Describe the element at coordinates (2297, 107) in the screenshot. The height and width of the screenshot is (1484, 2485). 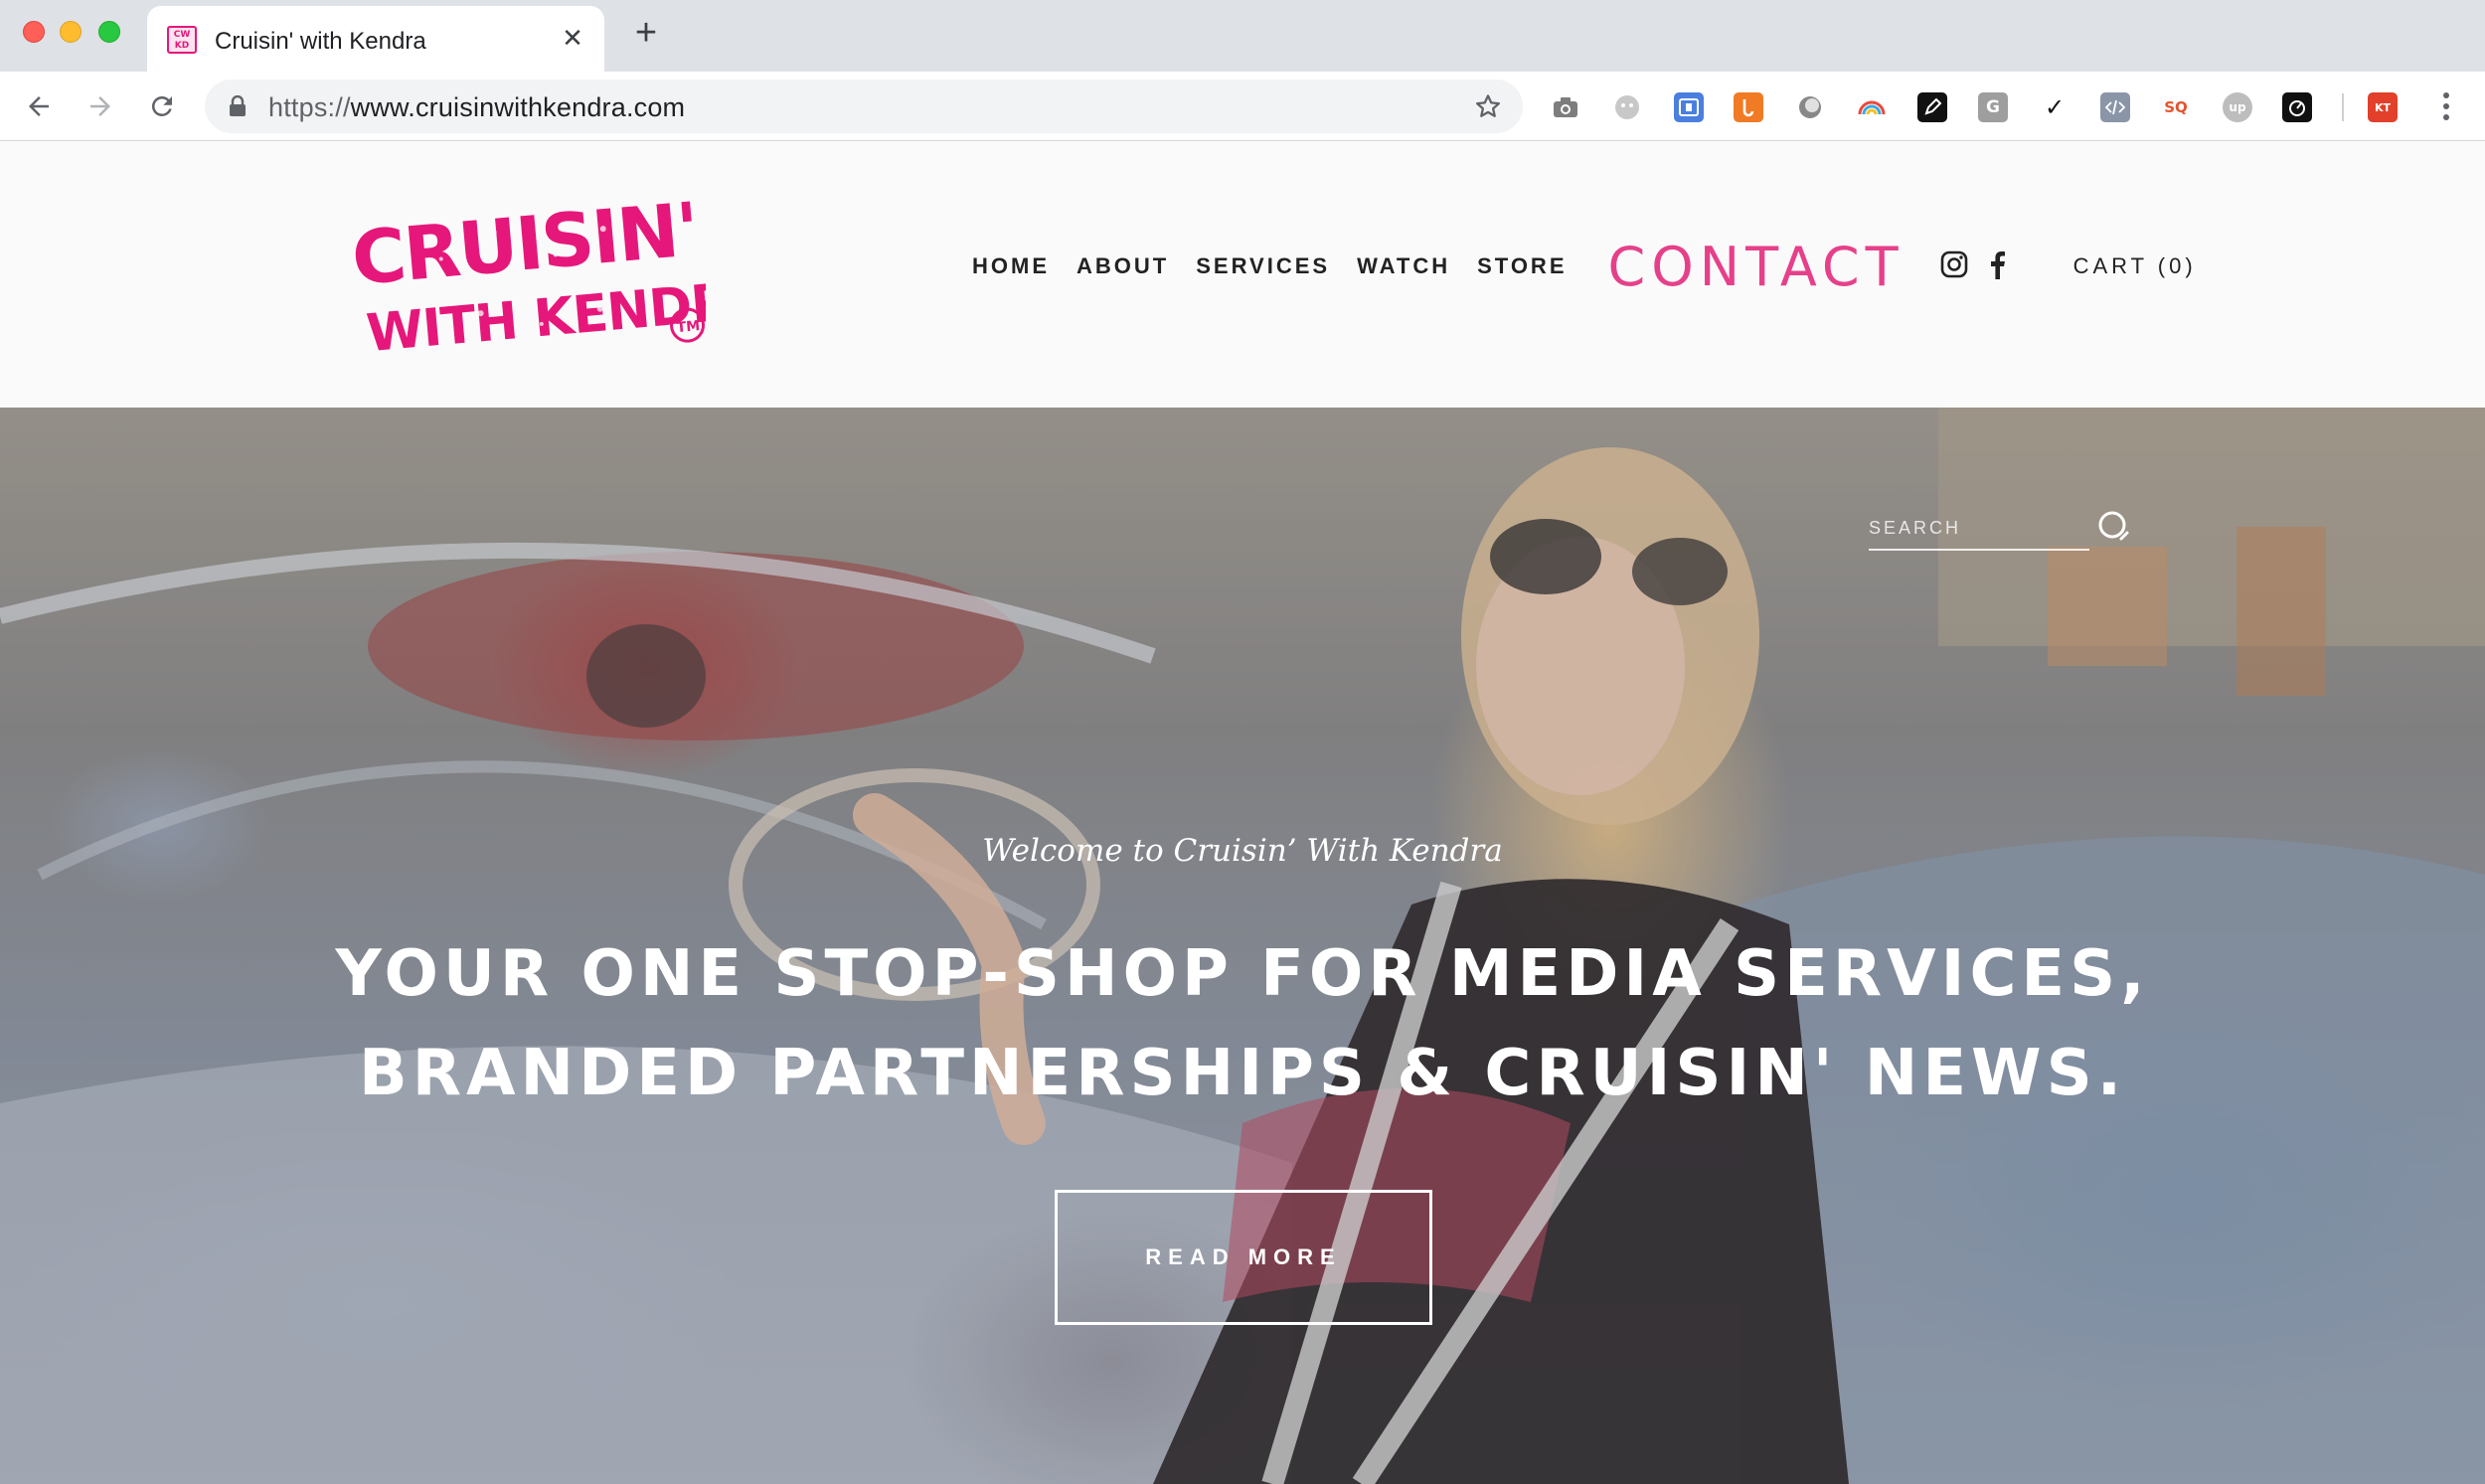
I see `timer-icon` at that location.